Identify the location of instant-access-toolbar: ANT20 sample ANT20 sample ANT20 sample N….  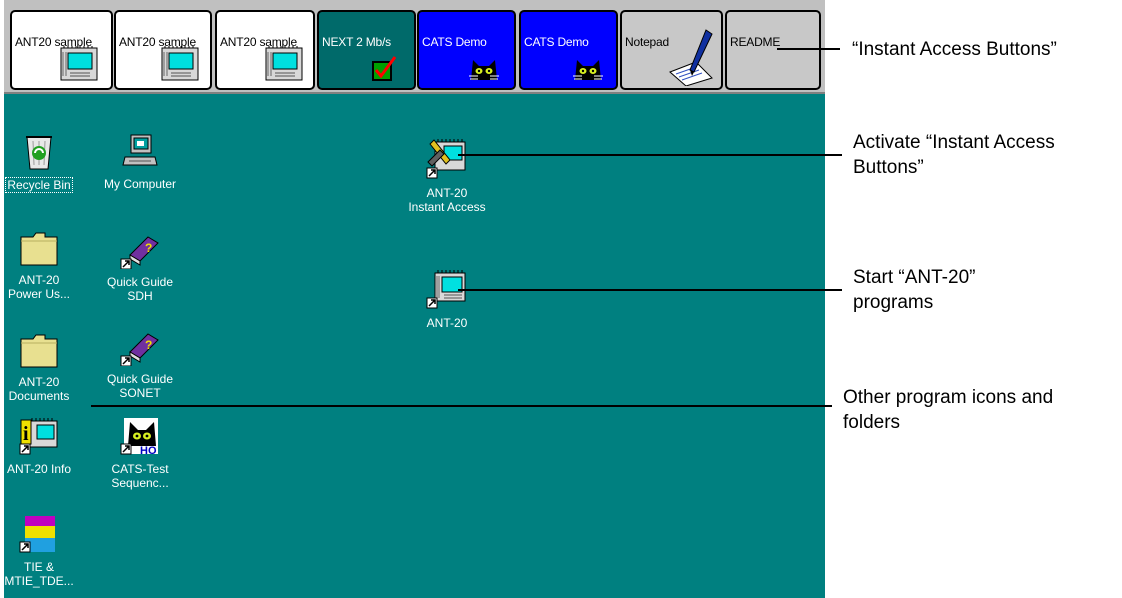
(414, 47).